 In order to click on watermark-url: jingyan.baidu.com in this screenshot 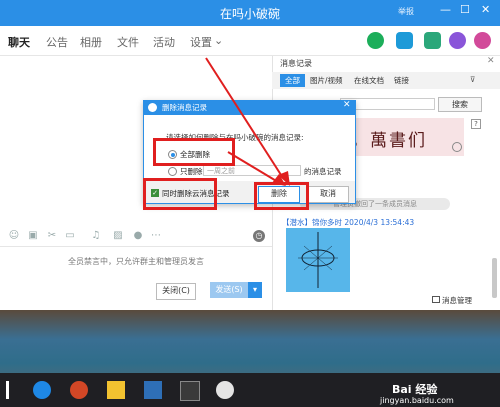, I will do `click(417, 400)`.